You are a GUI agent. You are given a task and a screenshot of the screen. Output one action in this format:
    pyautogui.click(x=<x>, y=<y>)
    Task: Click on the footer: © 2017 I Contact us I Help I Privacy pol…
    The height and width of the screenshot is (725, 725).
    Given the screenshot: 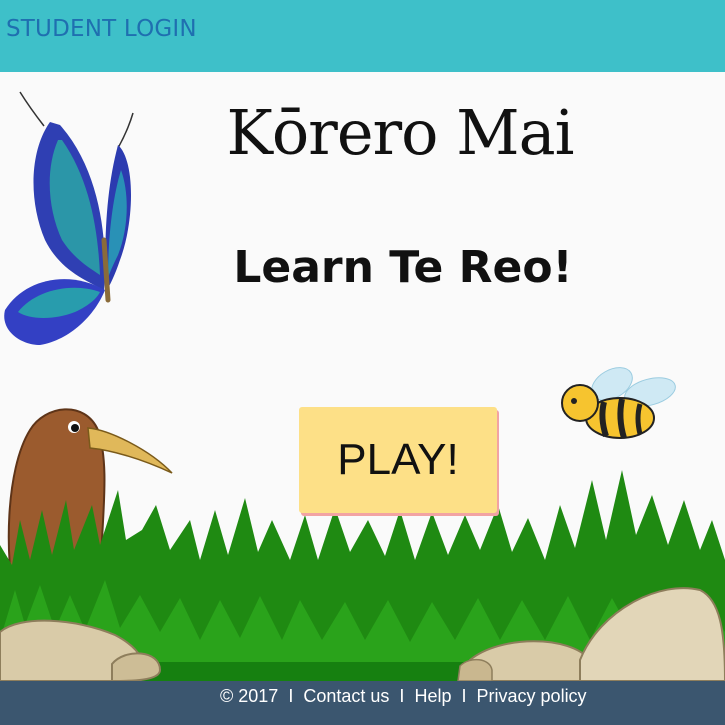 What is the action you would take?
    pyautogui.click(x=362, y=703)
    